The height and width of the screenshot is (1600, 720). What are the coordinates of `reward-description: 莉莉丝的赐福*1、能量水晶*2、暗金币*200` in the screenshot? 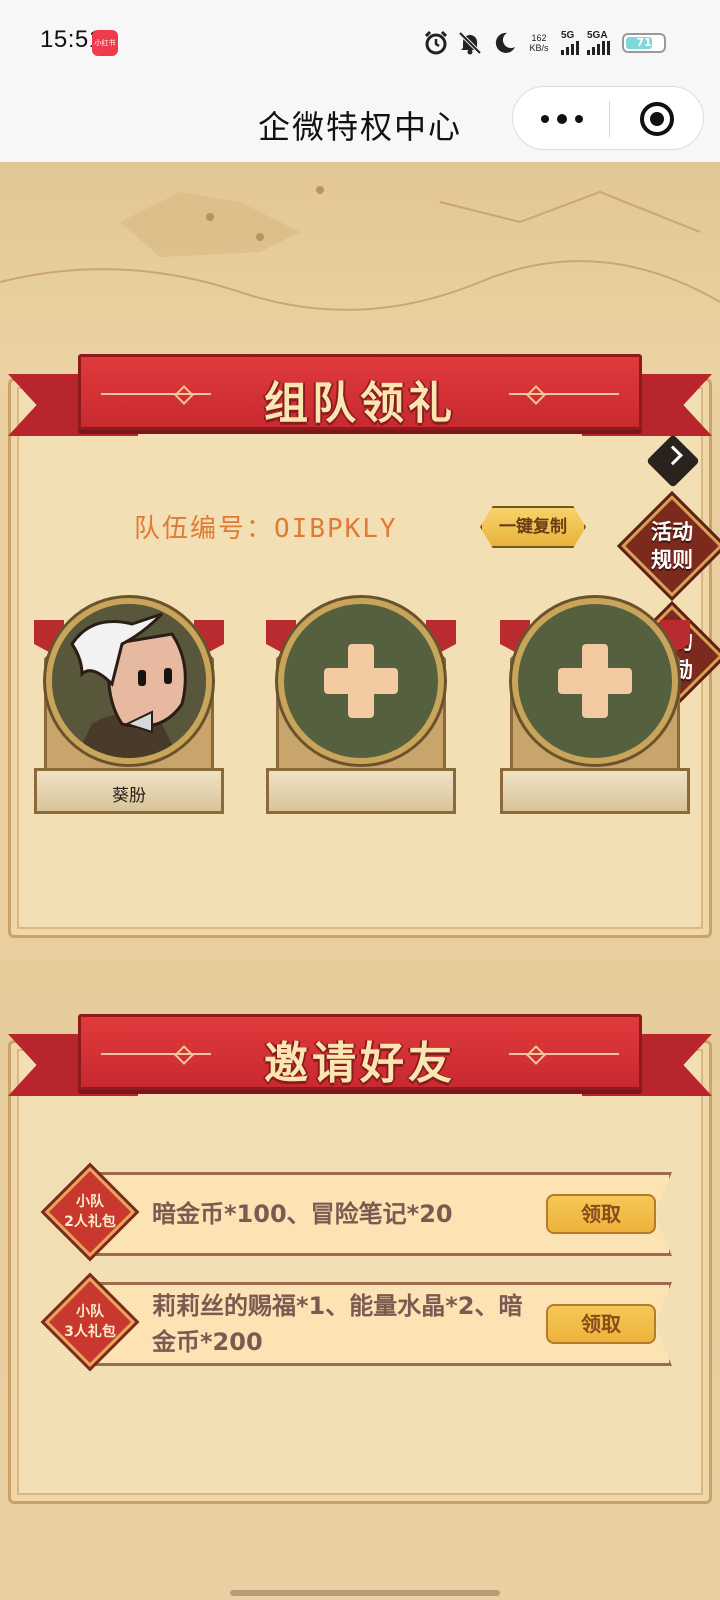 It's located at (337, 1324).